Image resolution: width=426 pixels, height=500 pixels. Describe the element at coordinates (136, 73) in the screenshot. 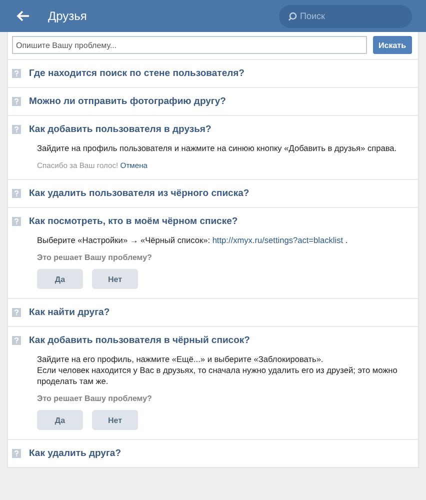

I see `question-link: Где находится поиск по стене пользователя?` at that location.